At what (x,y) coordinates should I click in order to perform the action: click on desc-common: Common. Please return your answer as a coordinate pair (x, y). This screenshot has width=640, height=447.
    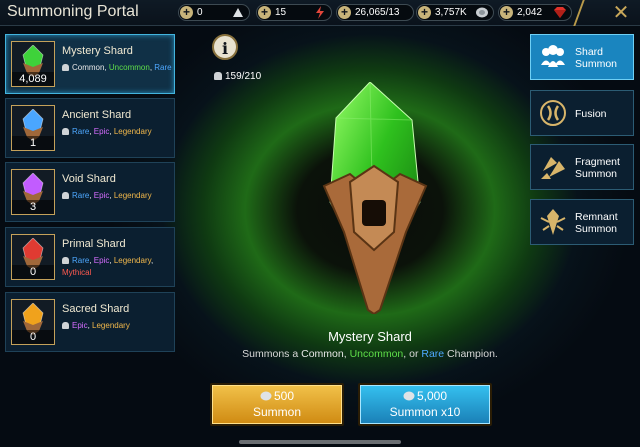
    Looking at the image, I should click on (322, 354).